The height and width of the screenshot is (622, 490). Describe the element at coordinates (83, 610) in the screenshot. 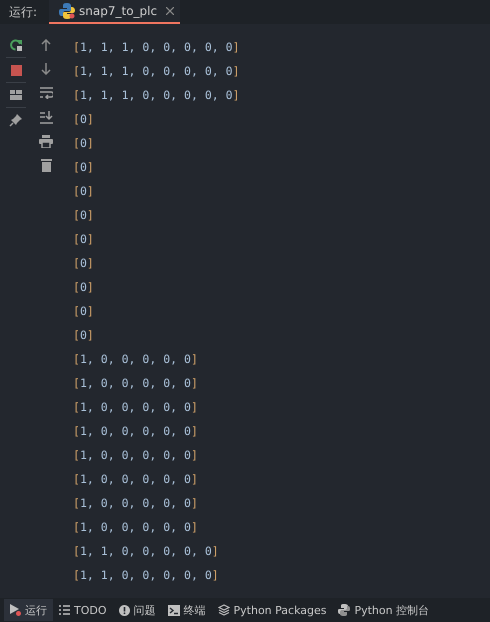

I see `tool-window-tab: TODO` at that location.